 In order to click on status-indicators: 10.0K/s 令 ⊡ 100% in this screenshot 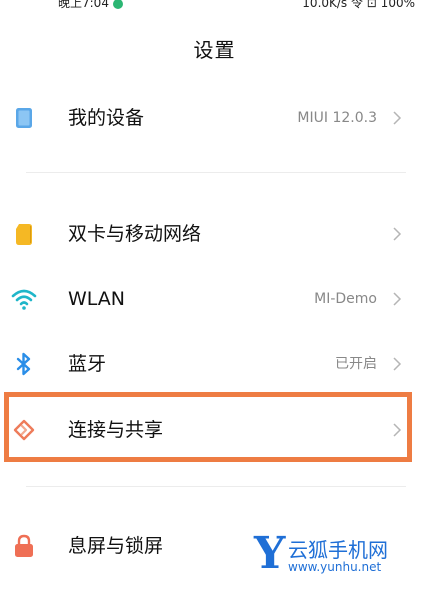, I will do `click(358, 5)`.